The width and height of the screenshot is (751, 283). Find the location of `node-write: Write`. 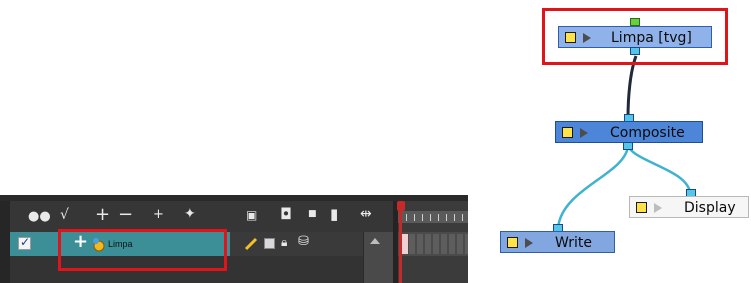

node-write: Write is located at coordinates (557, 242).